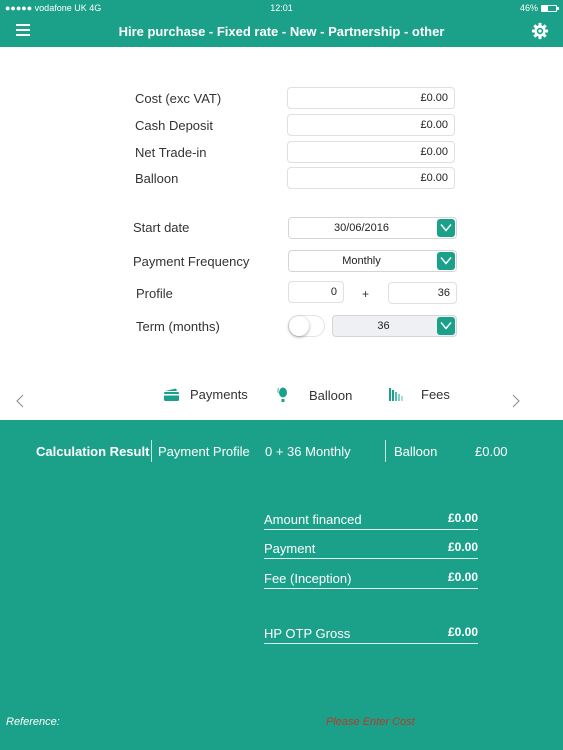  Describe the element at coordinates (516, 401) in the screenshot. I see `chevron-right-icon` at that location.